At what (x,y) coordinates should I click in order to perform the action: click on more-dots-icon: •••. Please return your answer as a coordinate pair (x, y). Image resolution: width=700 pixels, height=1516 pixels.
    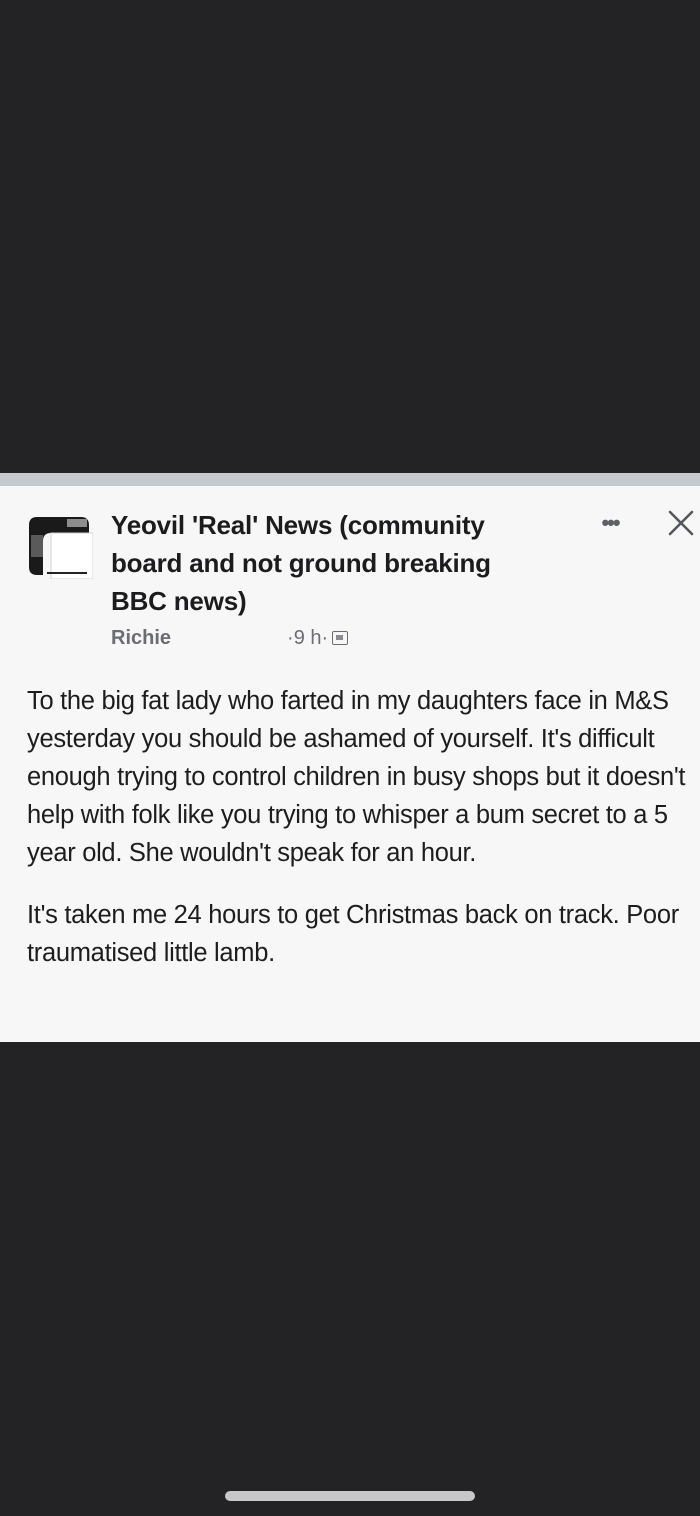
    Looking at the image, I should click on (610, 522).